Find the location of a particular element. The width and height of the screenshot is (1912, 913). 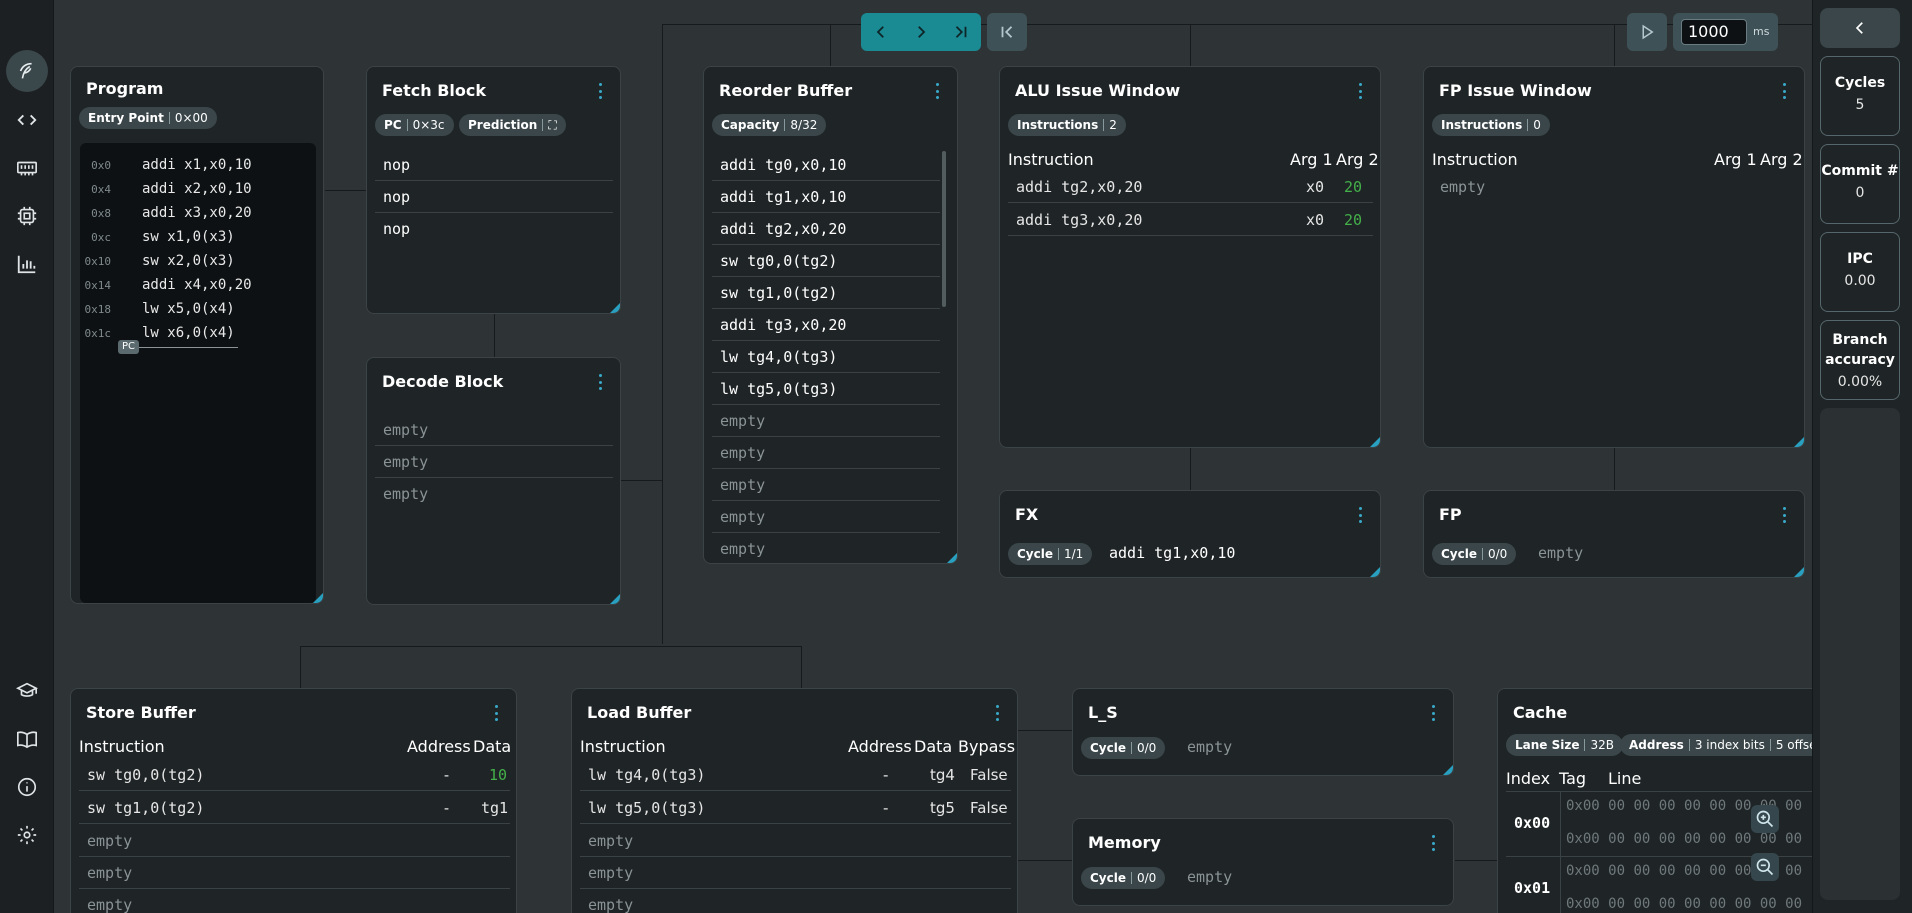

left-rail is located at coordinates (27, 456).